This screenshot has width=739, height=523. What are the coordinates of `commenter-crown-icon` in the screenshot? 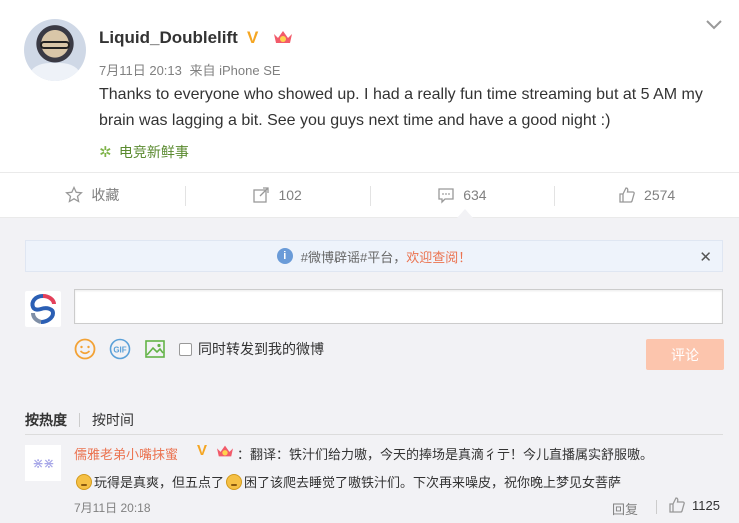 It's located at (225, 451).